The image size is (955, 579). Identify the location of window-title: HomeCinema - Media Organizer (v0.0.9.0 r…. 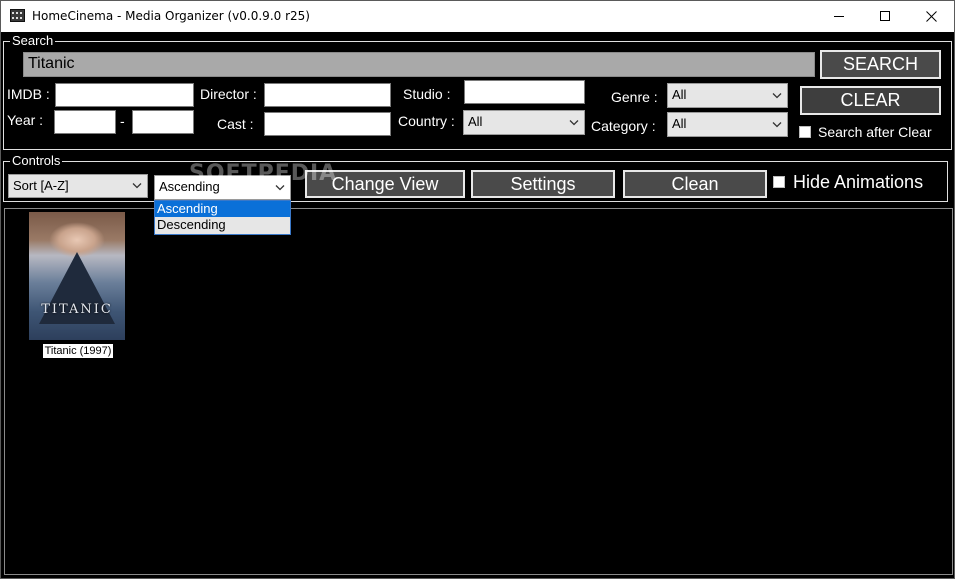
(171, 16).